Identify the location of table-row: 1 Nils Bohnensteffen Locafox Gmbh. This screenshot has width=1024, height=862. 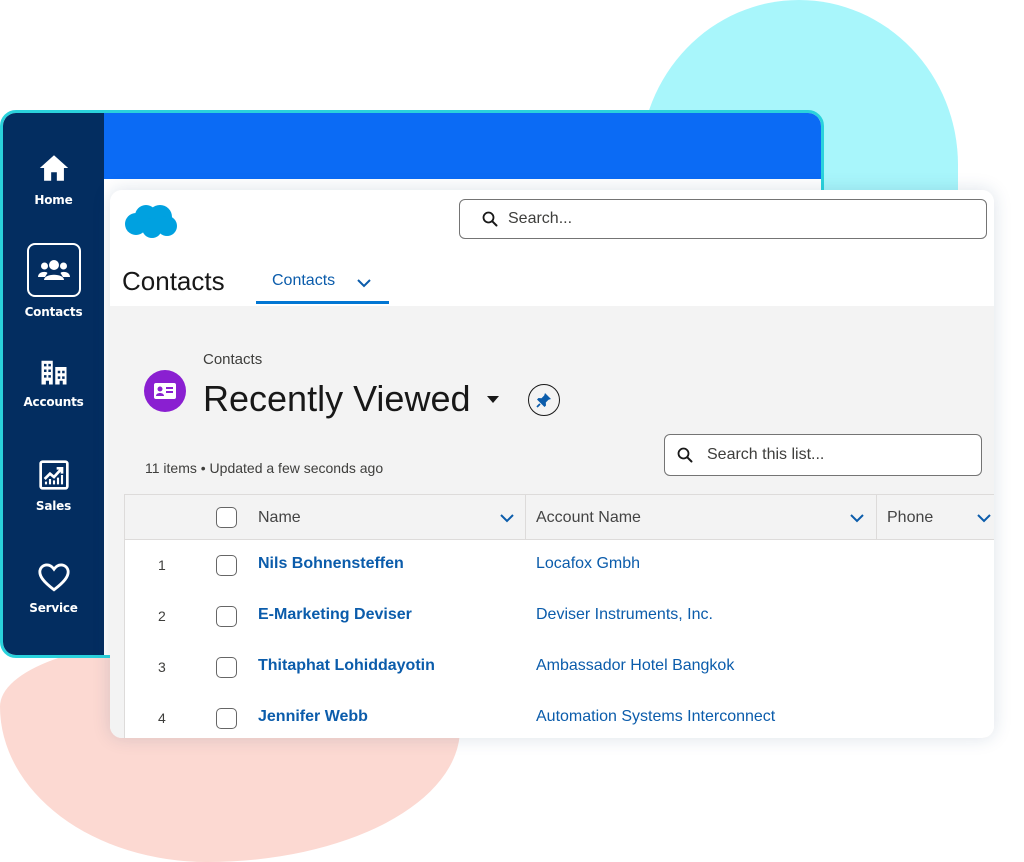
(559, 566).